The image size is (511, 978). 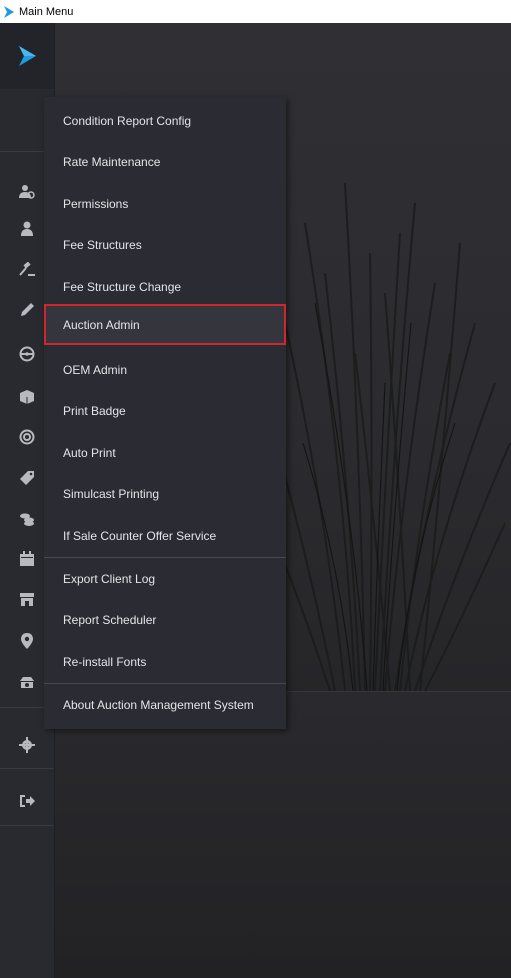 I want to click on menu-item-about-auction-management-system: About Auction Management System, so click(x=165, y=704).